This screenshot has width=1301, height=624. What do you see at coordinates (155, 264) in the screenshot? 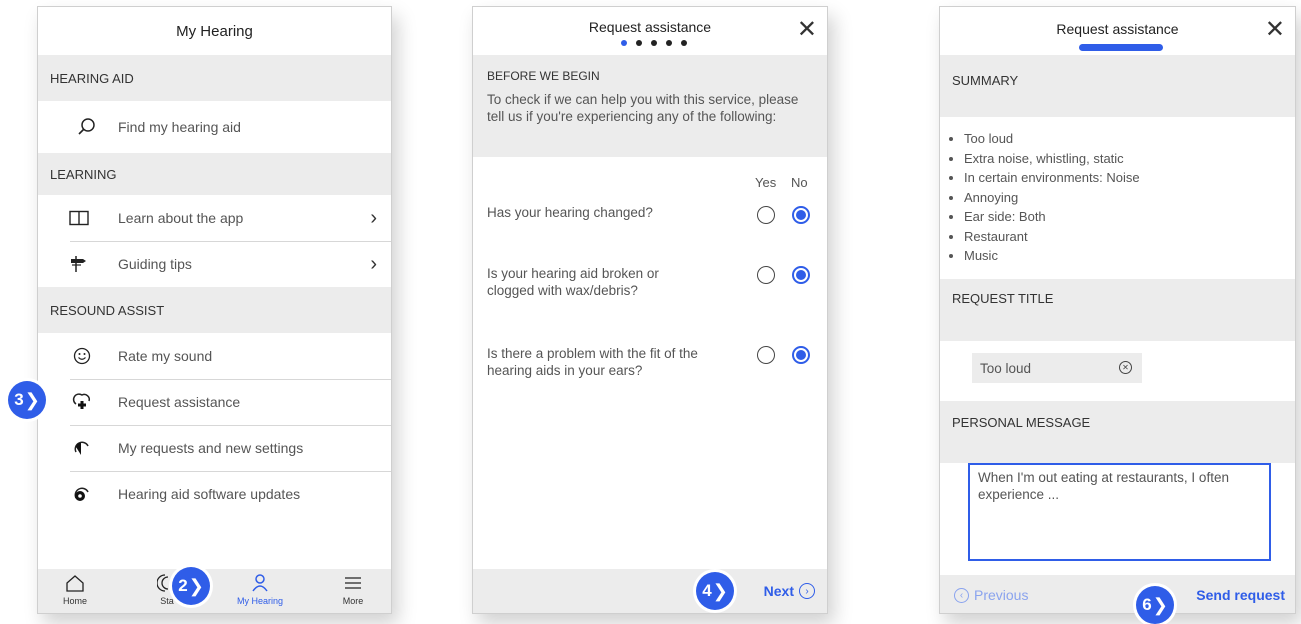
I see `menu-item-label: Guiding tips` at bounding box center [155, 264].